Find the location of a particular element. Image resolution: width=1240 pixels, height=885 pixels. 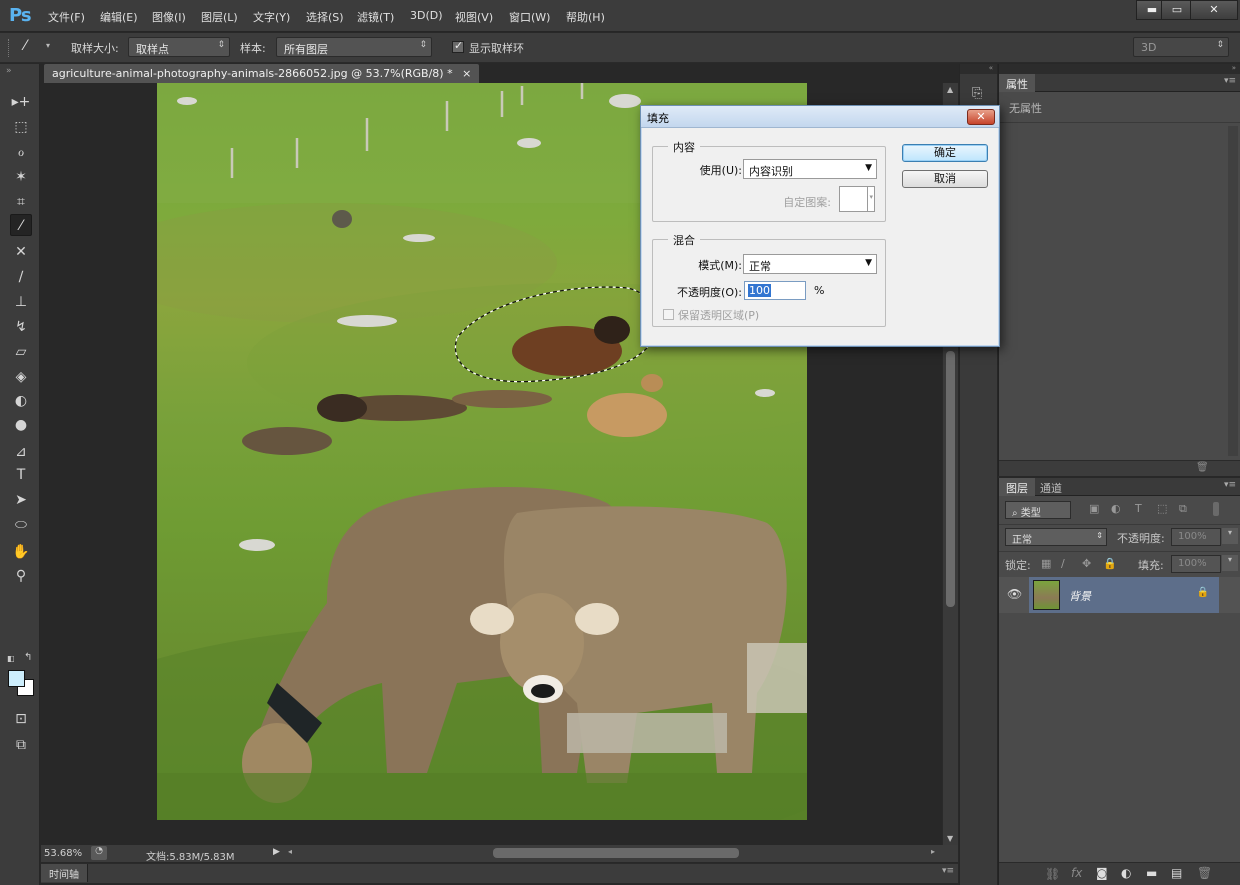

zoom-tool-icon: ⚲ is located at coordinates (21, 576).